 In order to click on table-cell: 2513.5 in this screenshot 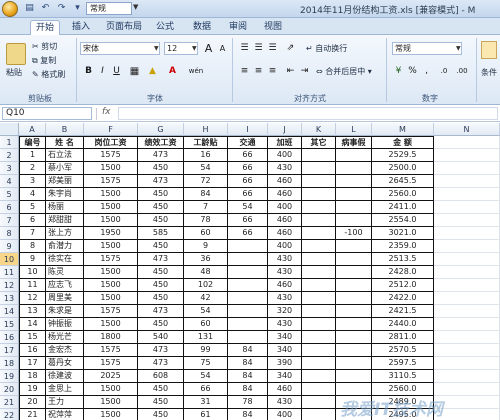, I will do `click(403, 259)`.